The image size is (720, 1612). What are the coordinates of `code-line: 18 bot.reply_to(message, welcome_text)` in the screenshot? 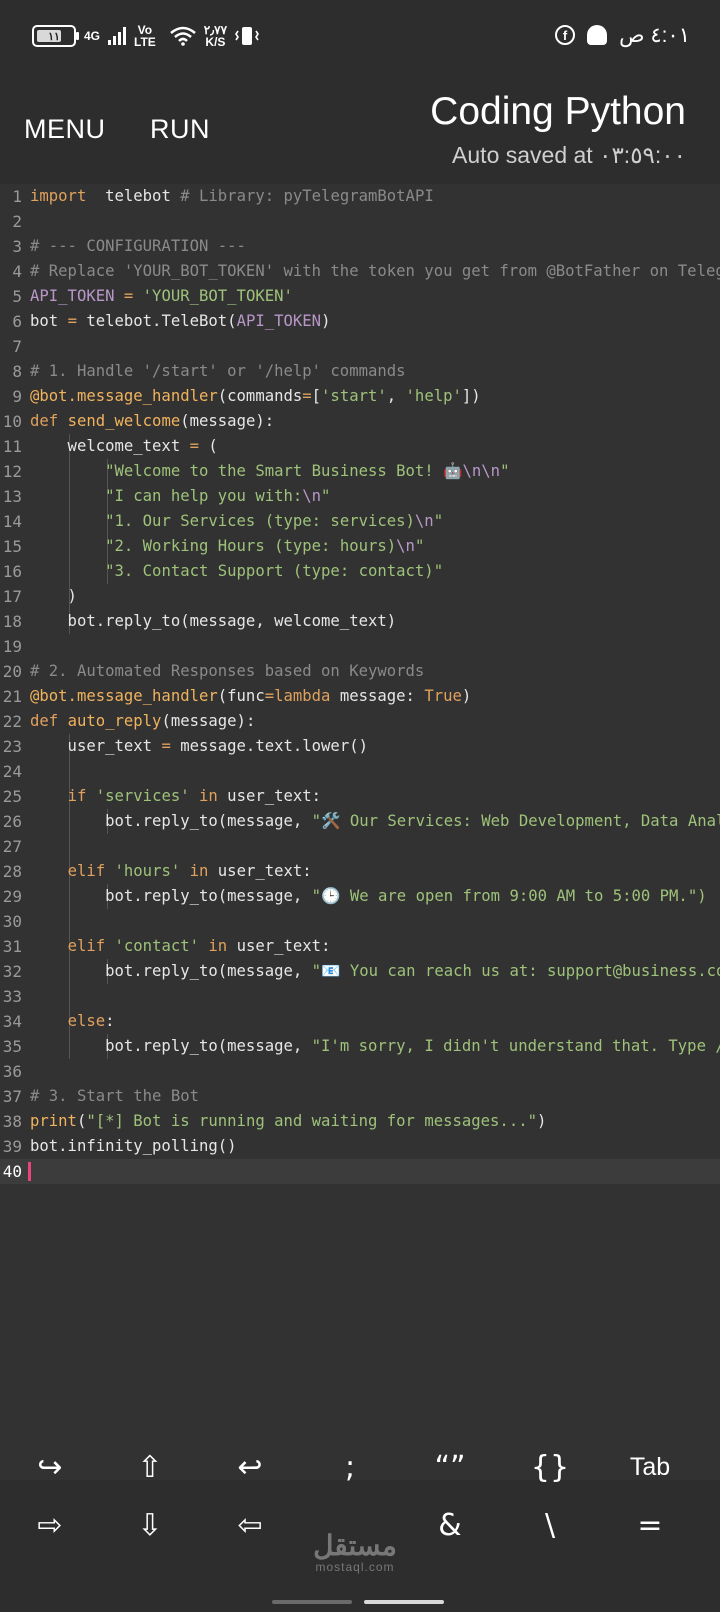 It's located at (360, 621).